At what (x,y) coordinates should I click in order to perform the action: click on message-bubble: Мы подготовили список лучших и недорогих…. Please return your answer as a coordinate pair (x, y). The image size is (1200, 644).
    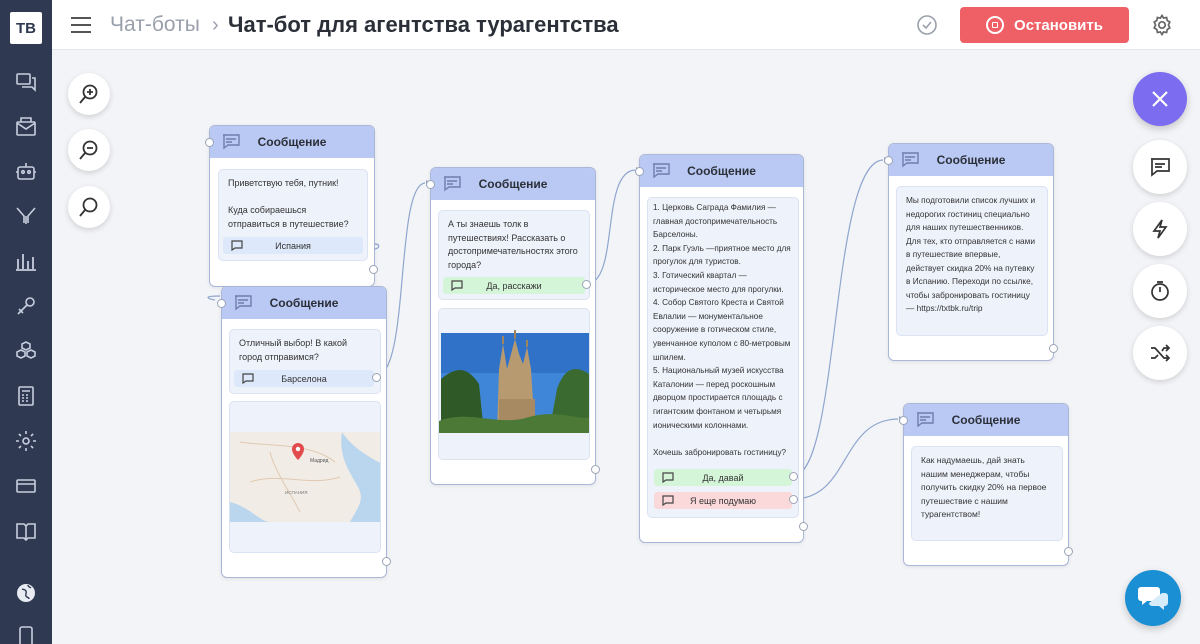
    Looking at the image, I should click on (972, 261).